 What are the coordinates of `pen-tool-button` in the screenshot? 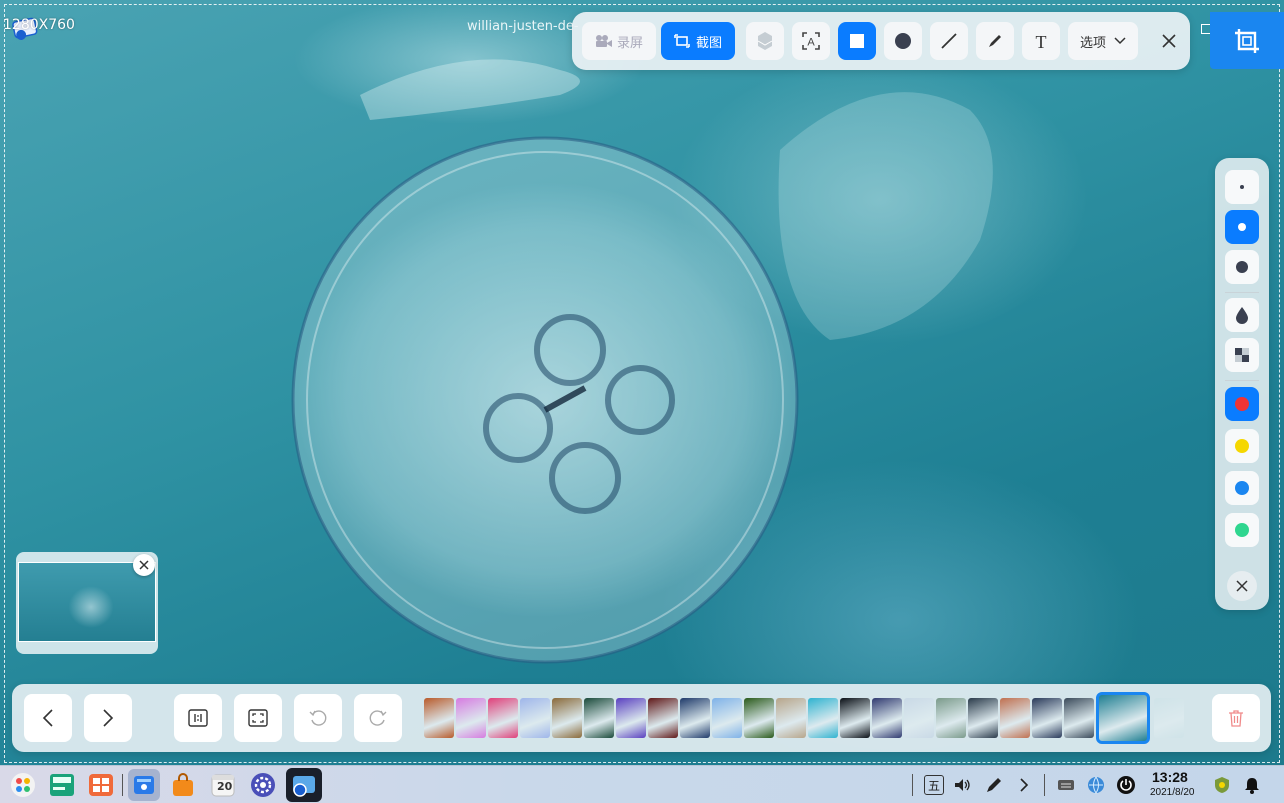 It's located at (995, 41).